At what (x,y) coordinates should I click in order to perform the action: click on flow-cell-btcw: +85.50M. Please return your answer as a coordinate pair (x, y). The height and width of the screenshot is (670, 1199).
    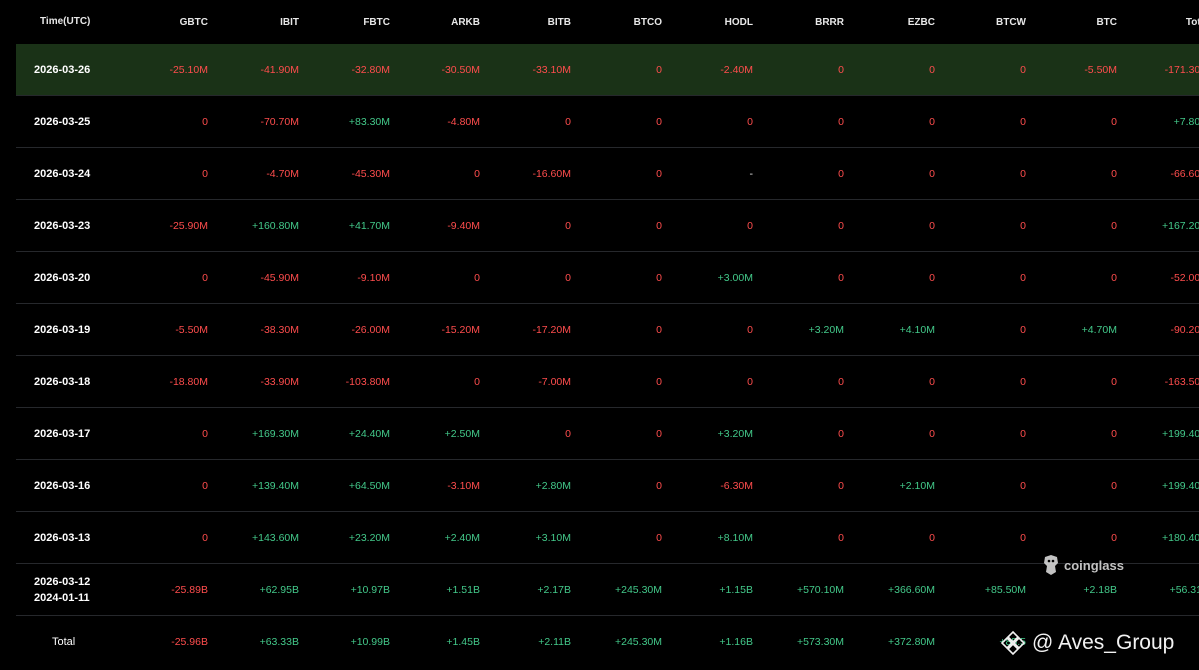
    Looking at the image, I should click on (1005, 589).